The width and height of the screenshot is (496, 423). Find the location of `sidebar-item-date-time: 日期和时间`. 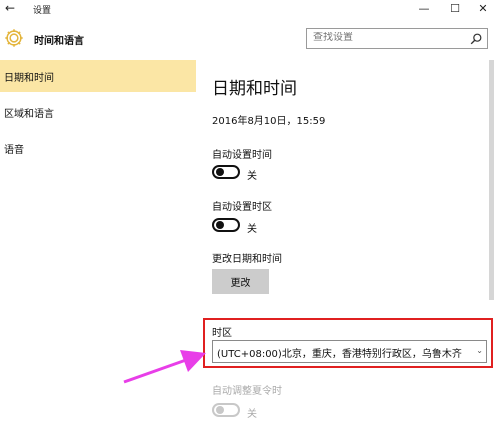

sidebar-item-date-time: 日期和时间 is located at coordinates (98, 76).